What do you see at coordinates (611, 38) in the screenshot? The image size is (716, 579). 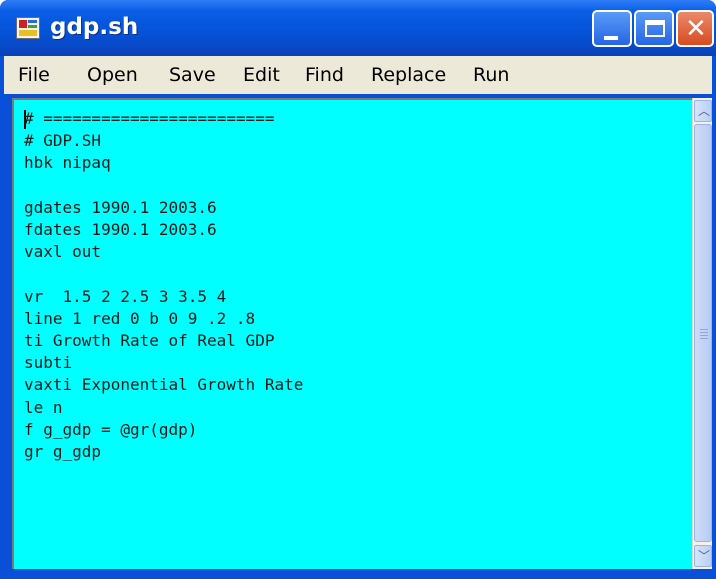 I see `minimize-icon` at bounding box center [611, 38].